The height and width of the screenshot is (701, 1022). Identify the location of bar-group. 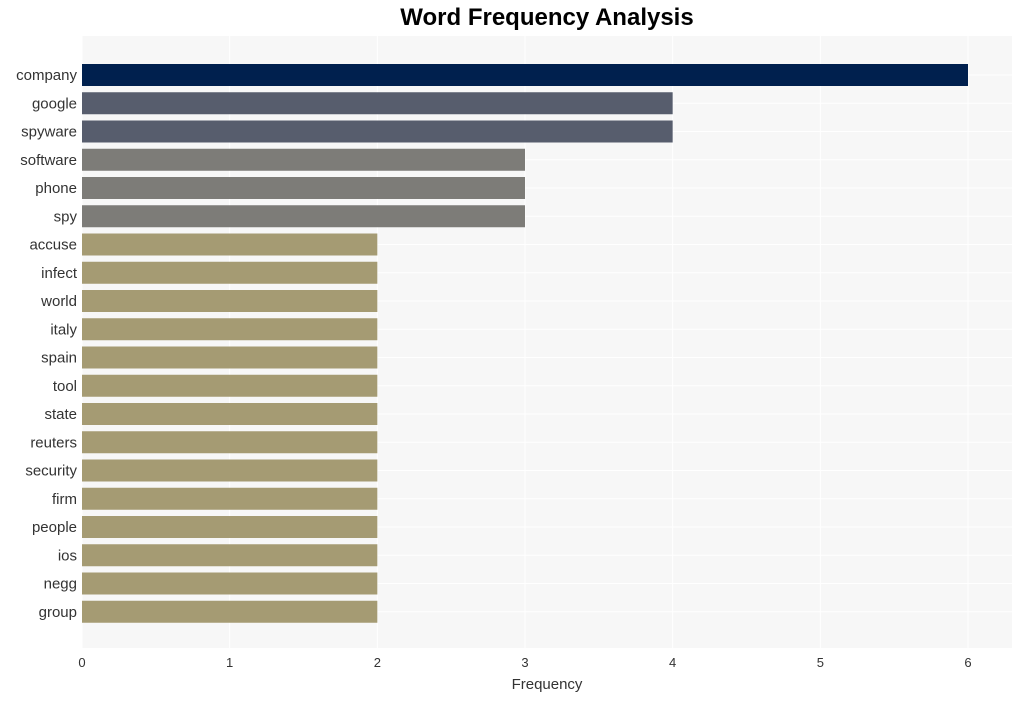
(230, 611).